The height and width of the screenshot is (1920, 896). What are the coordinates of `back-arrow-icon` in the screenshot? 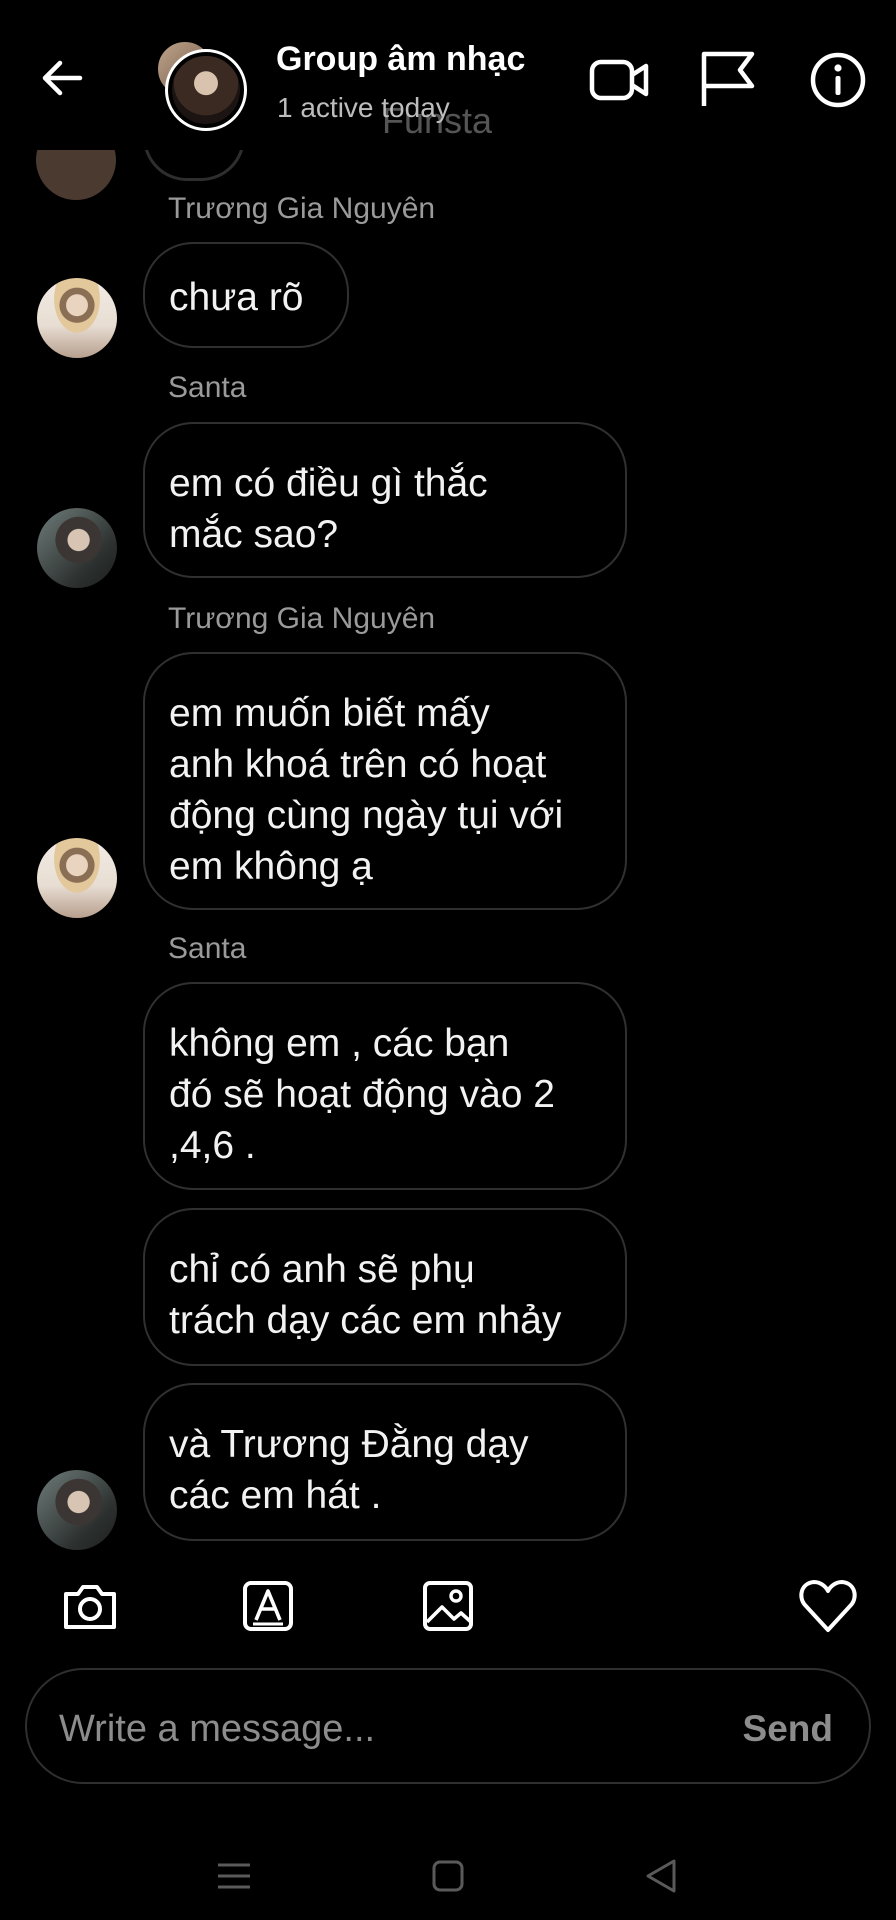 It's located at (62, 78).